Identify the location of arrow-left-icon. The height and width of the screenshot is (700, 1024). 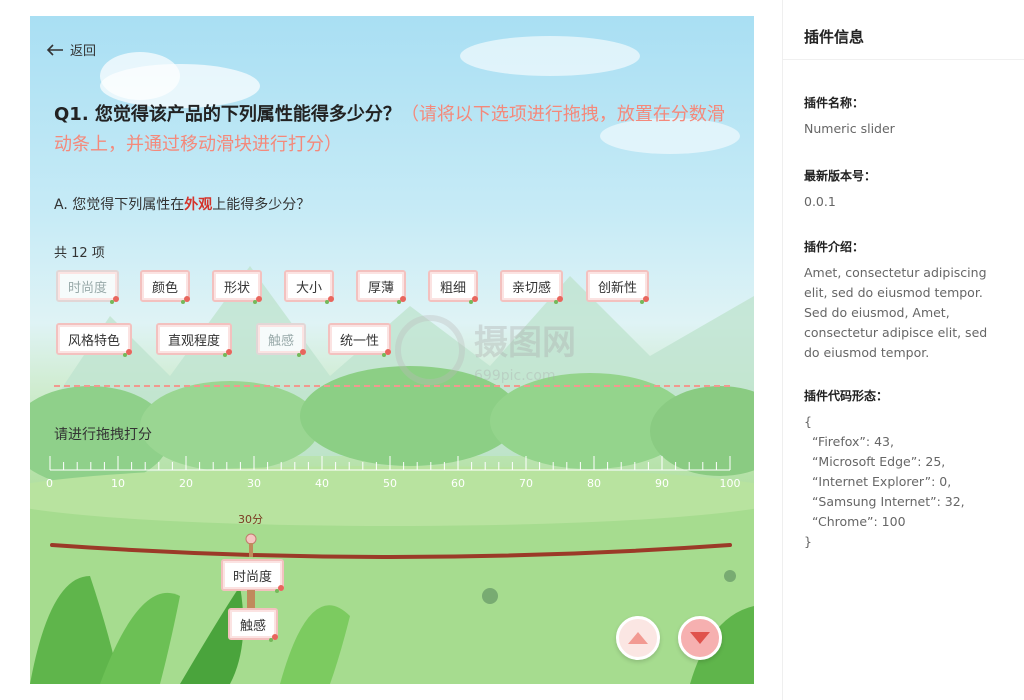
(54, 49).